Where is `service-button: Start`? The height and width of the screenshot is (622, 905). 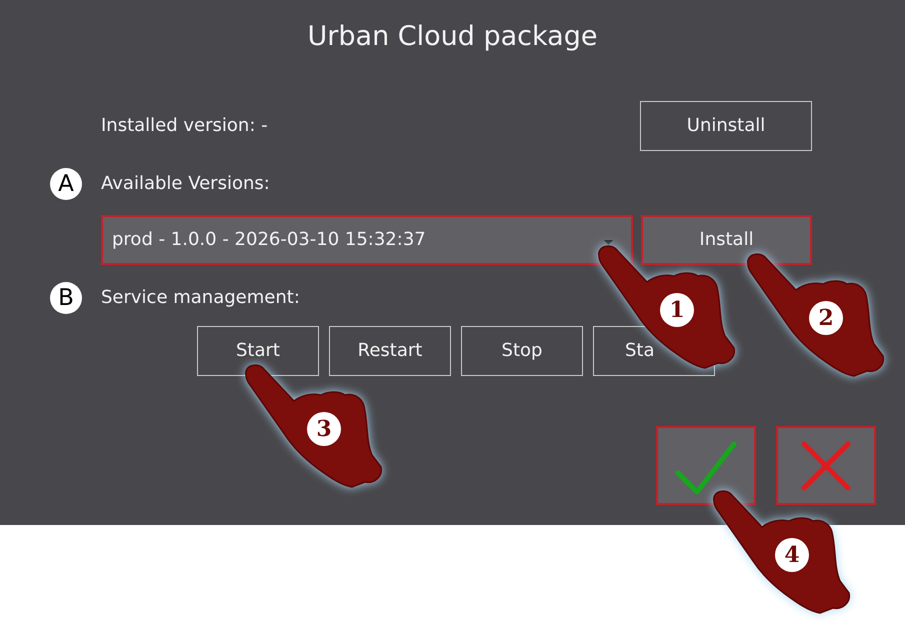 service-button: Start is located at coordinates (258, 351).